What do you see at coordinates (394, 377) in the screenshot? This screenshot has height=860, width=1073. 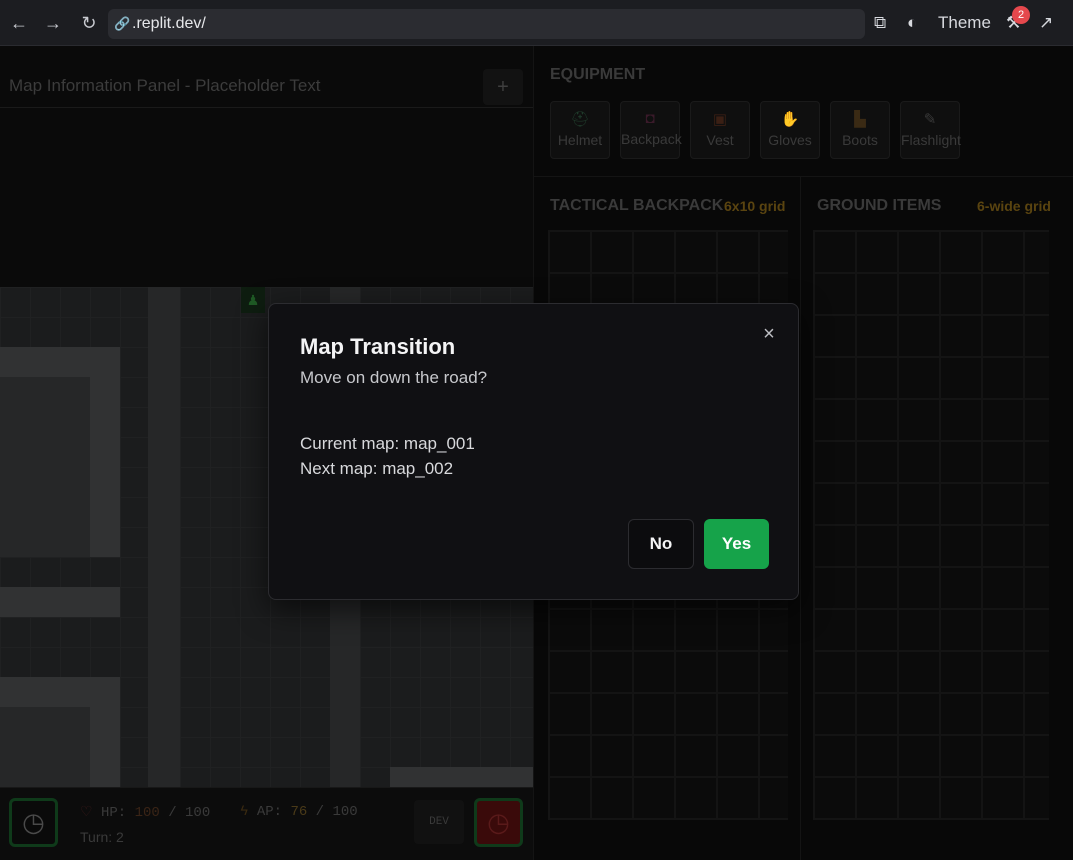 I see `dialog-subtitle: Move on down the road?` at bounding box center [394, 377].